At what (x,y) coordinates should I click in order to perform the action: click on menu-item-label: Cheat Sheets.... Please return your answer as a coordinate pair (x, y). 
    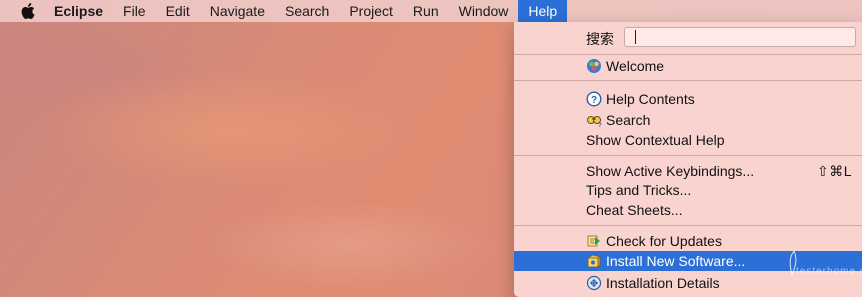
    Looking at the image, I should click on (634, 210).